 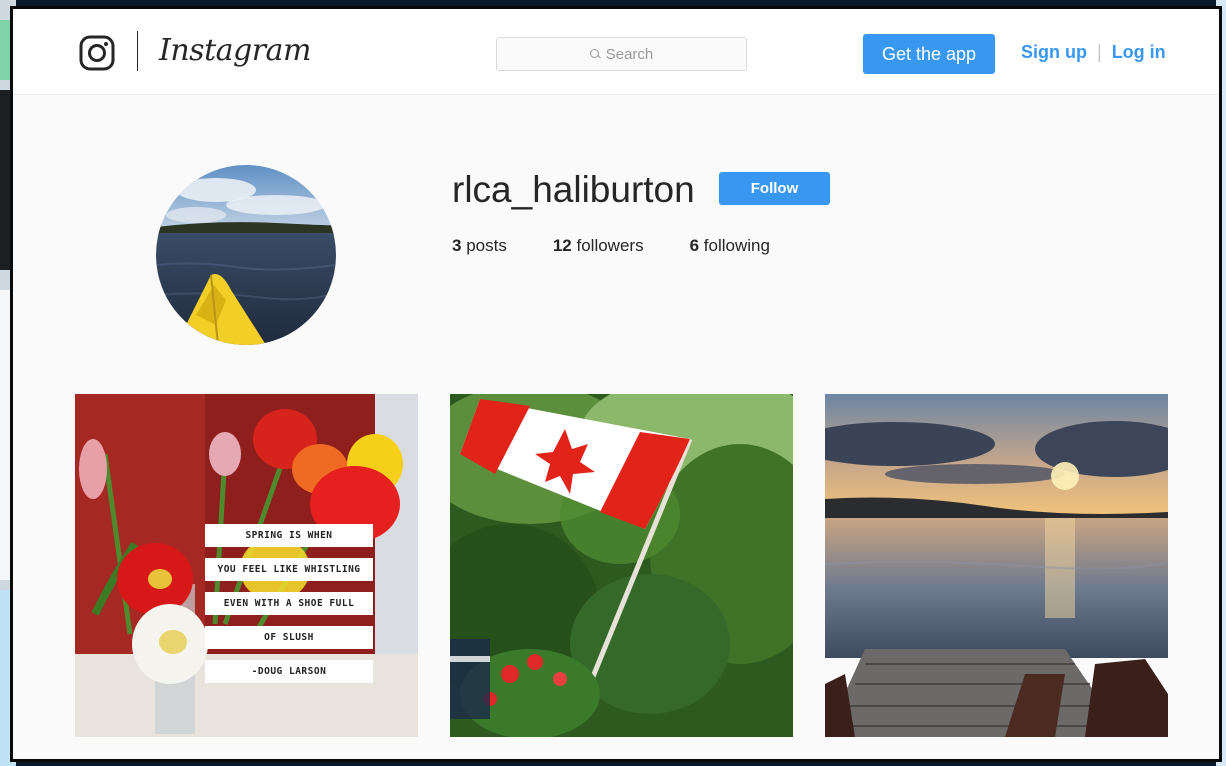 I want to click on search-icon, so click(x=594, y=54).